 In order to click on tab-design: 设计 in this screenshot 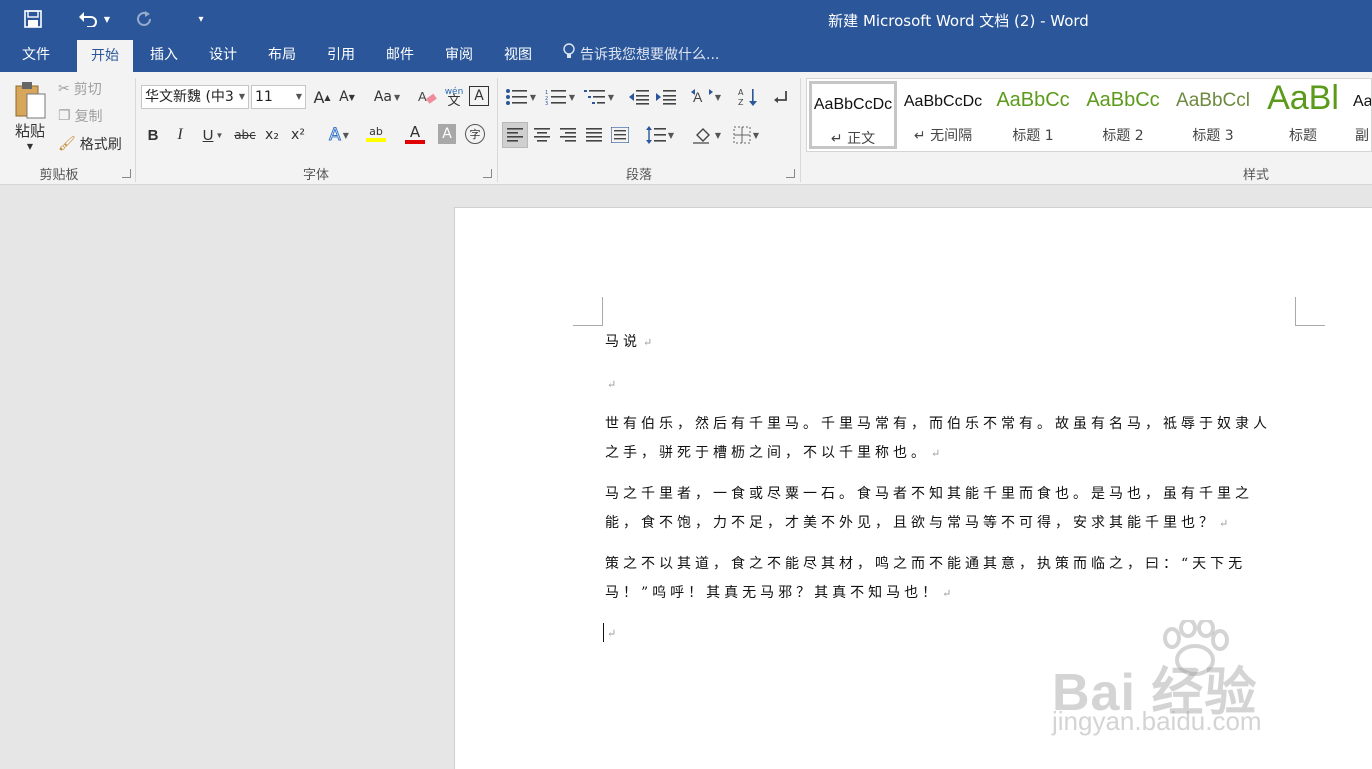, I will do `click(223, 56)`.